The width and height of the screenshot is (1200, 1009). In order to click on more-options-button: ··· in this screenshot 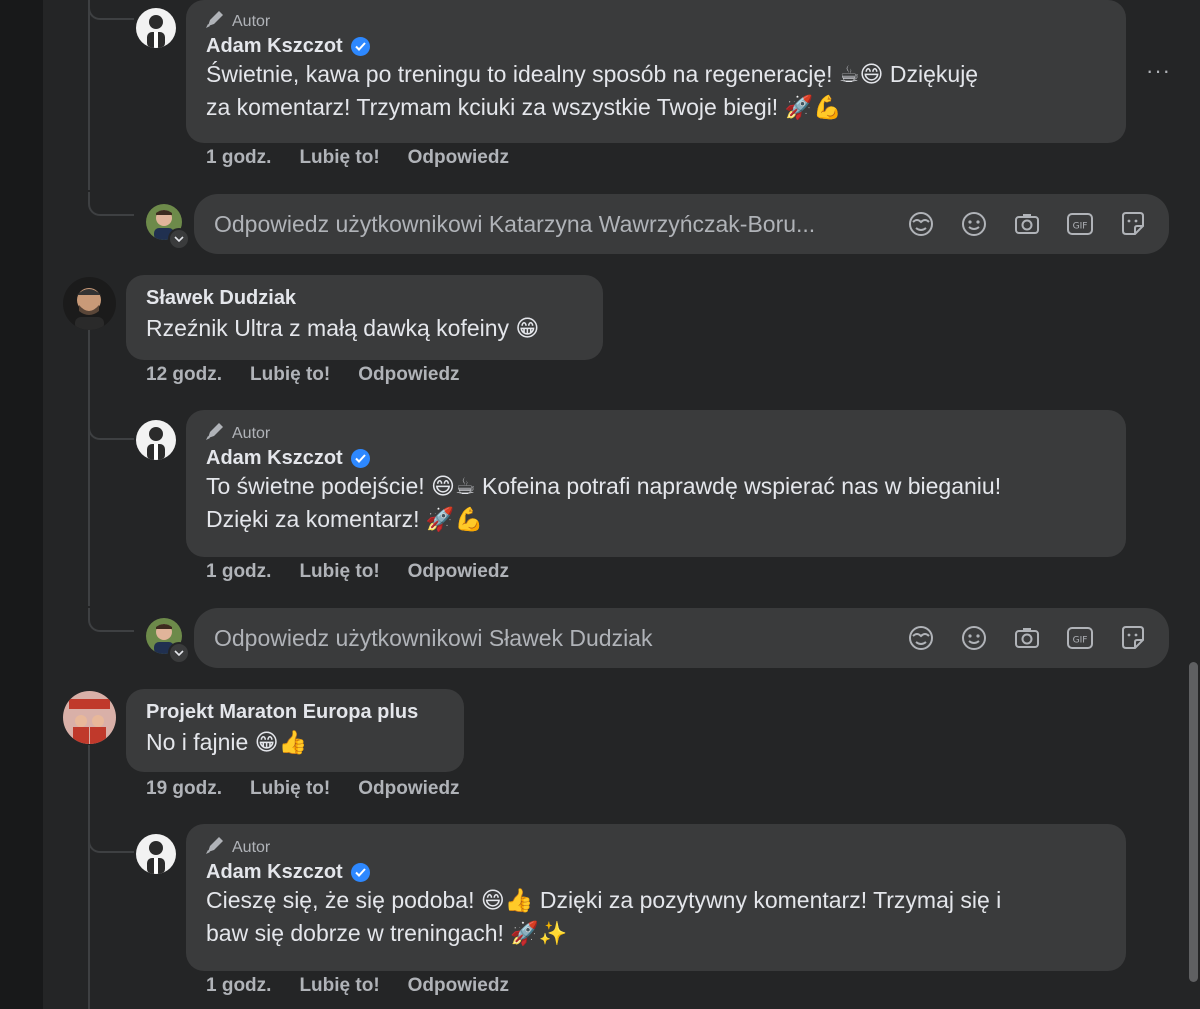, I will do `click(1158, 71)`.